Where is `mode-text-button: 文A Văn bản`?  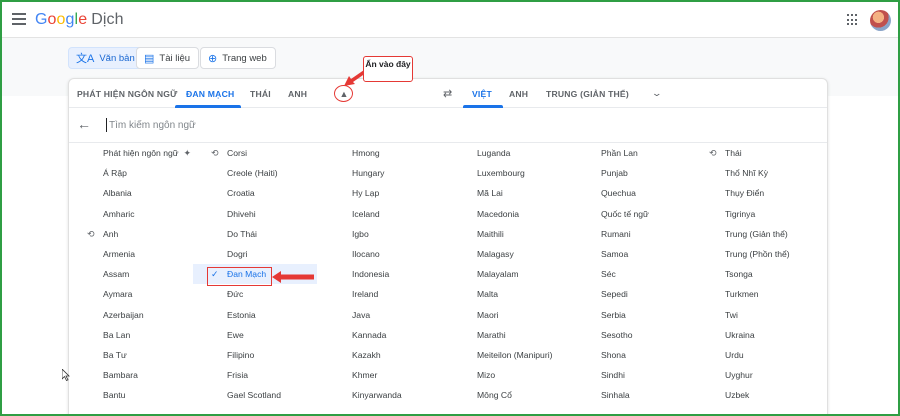
mode-text-button: 文A Văn bản is located at coordinates (106, 58).